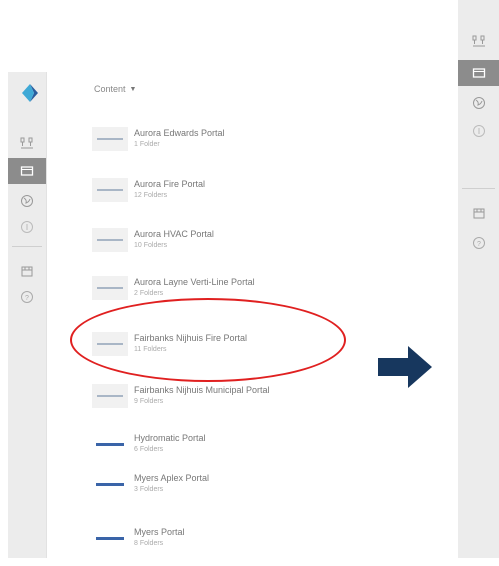 The width and height of the screenshot is (499, 566). I want to click on portal-folder-count: 12 Folders, so click(151, 195).